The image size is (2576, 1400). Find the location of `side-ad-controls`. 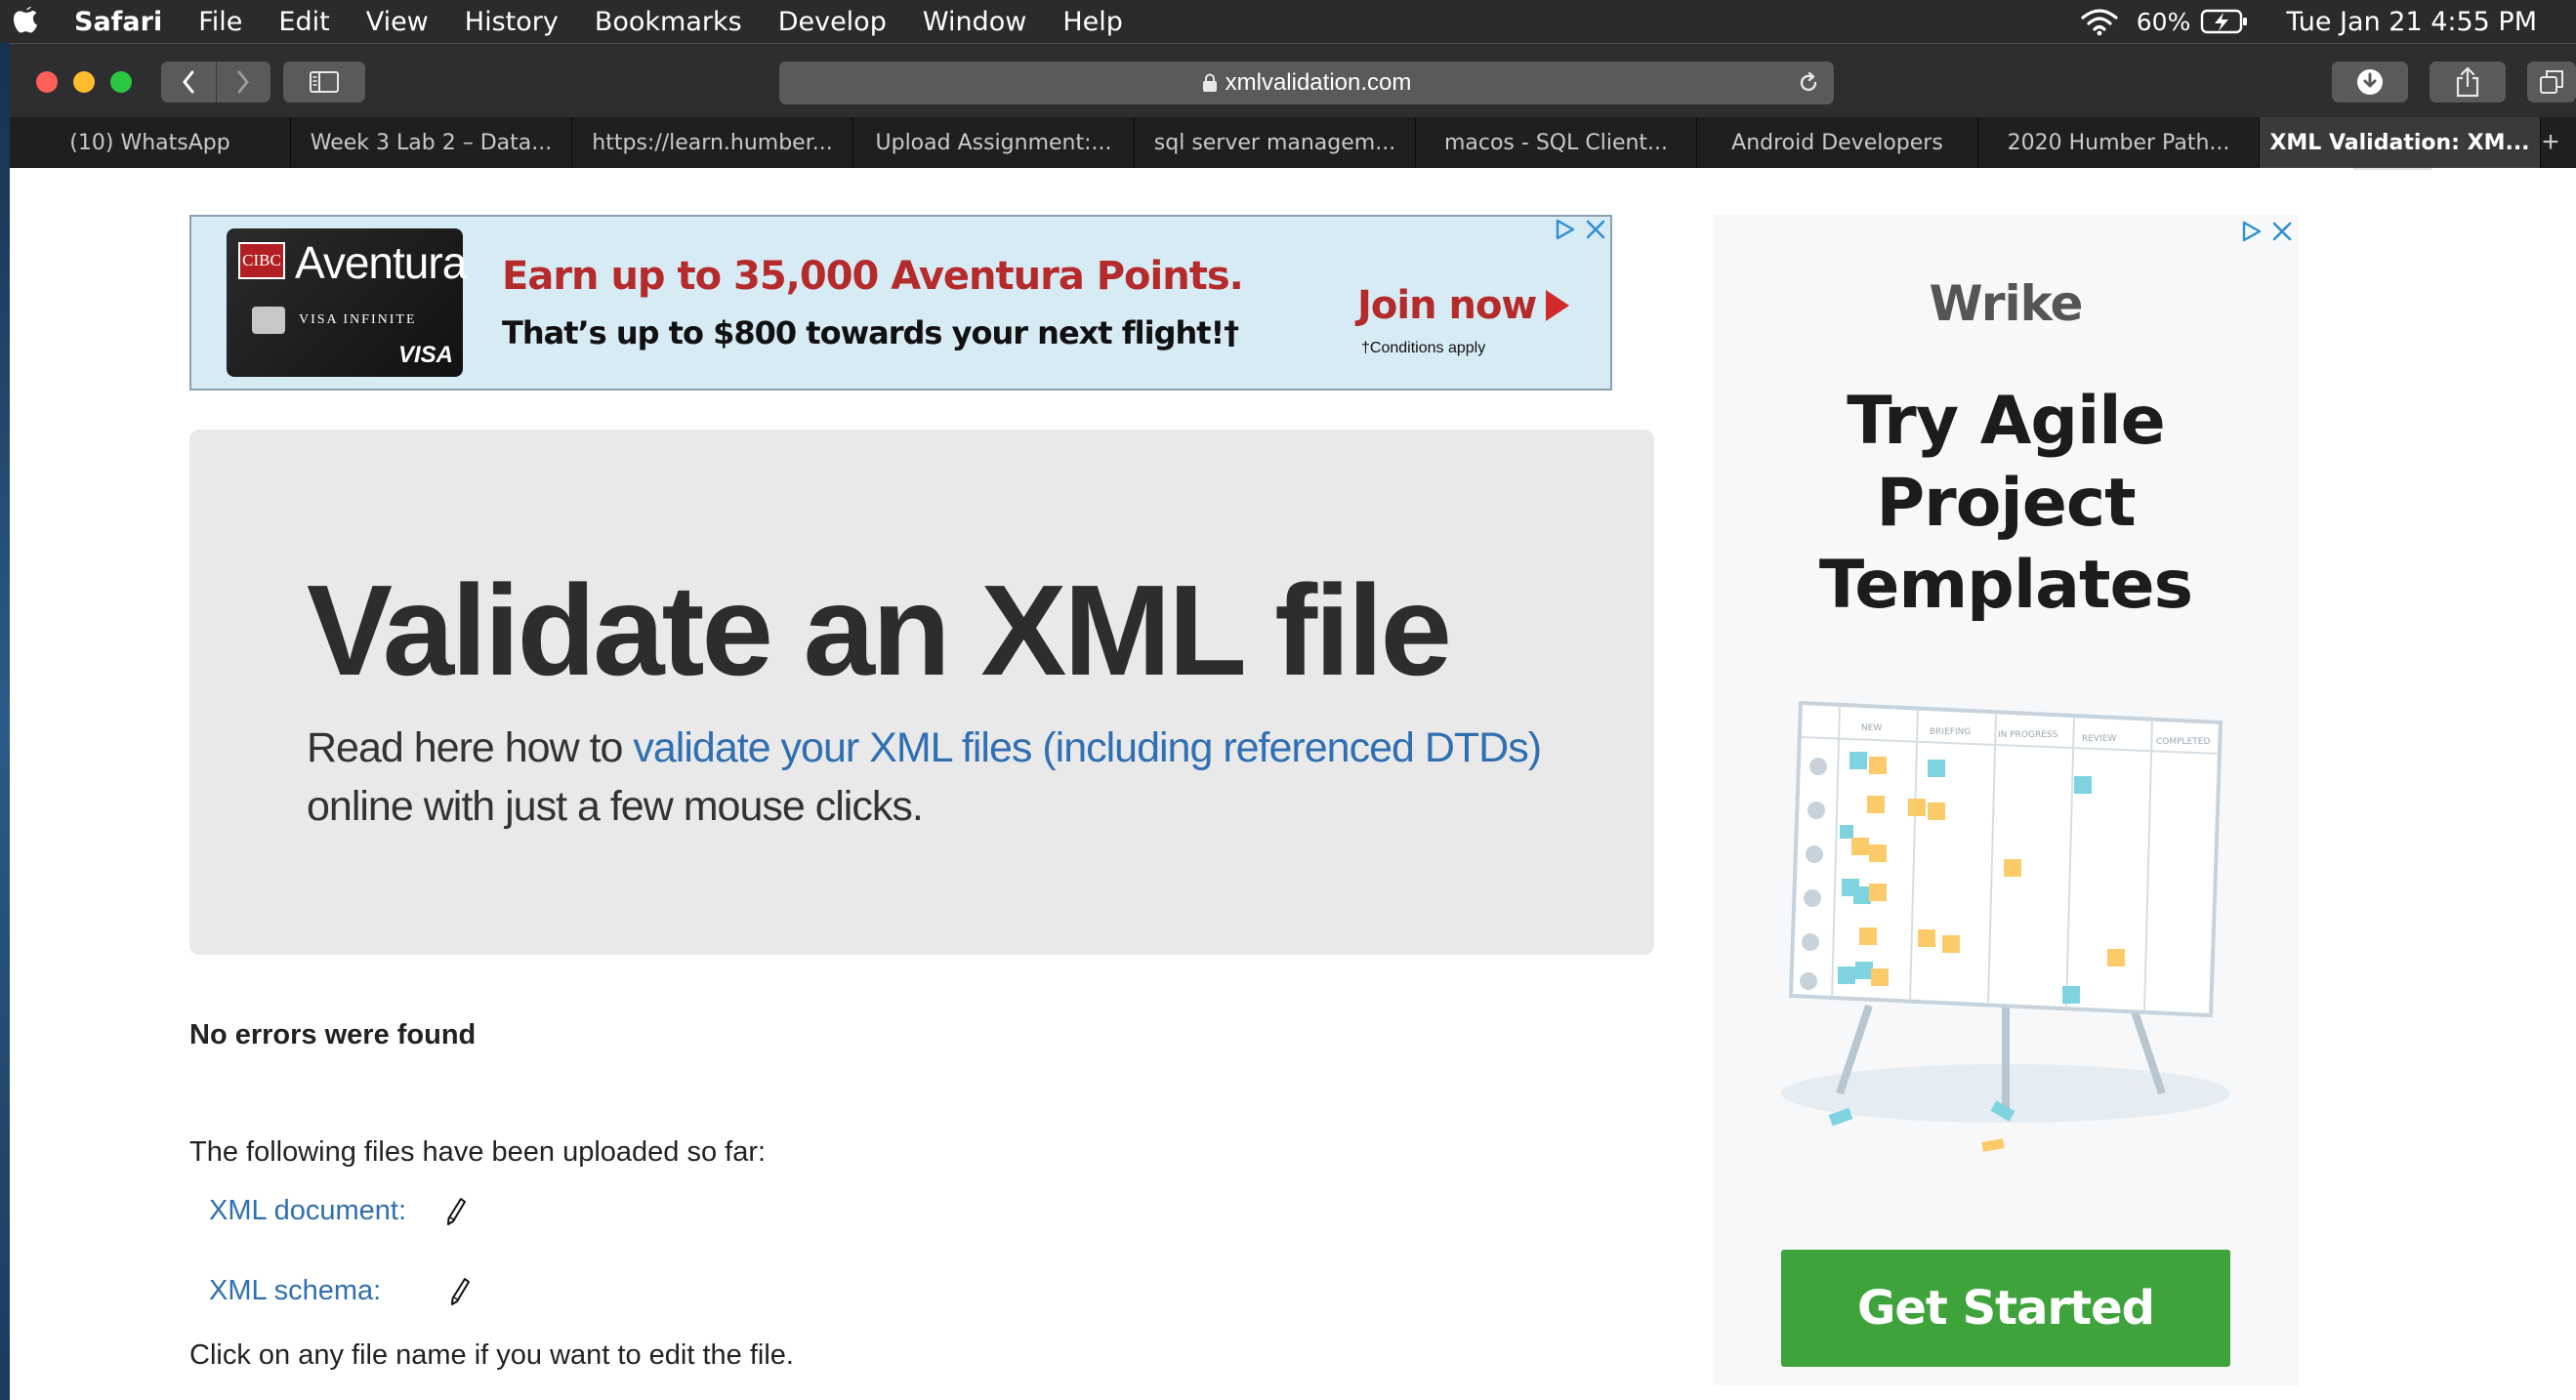

side-ad-controls is located at coordinates (2263, 231).